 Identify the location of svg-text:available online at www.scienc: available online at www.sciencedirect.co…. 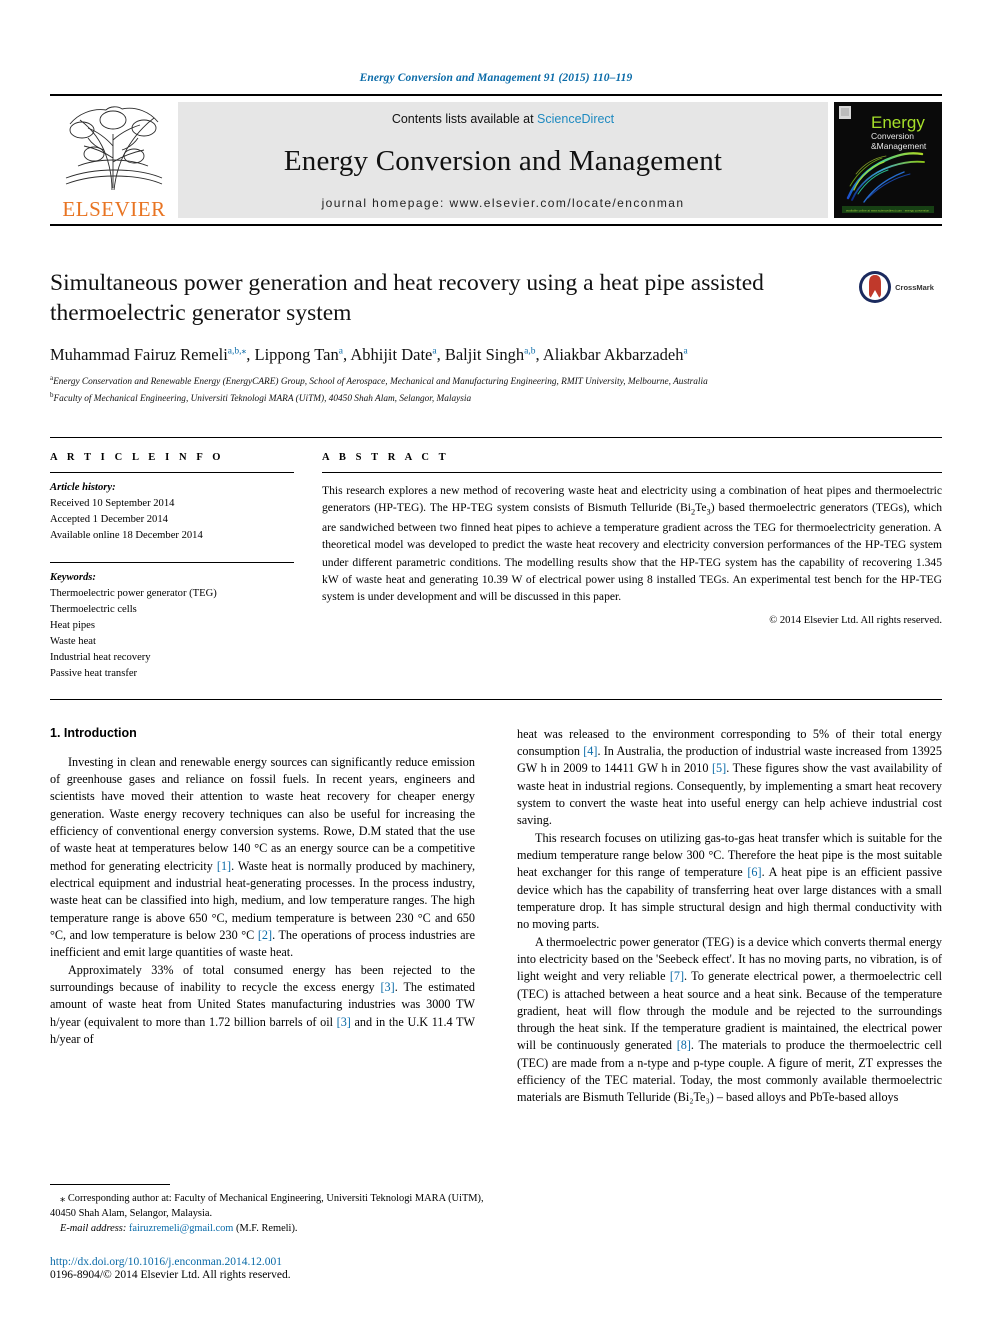
(888, 211).